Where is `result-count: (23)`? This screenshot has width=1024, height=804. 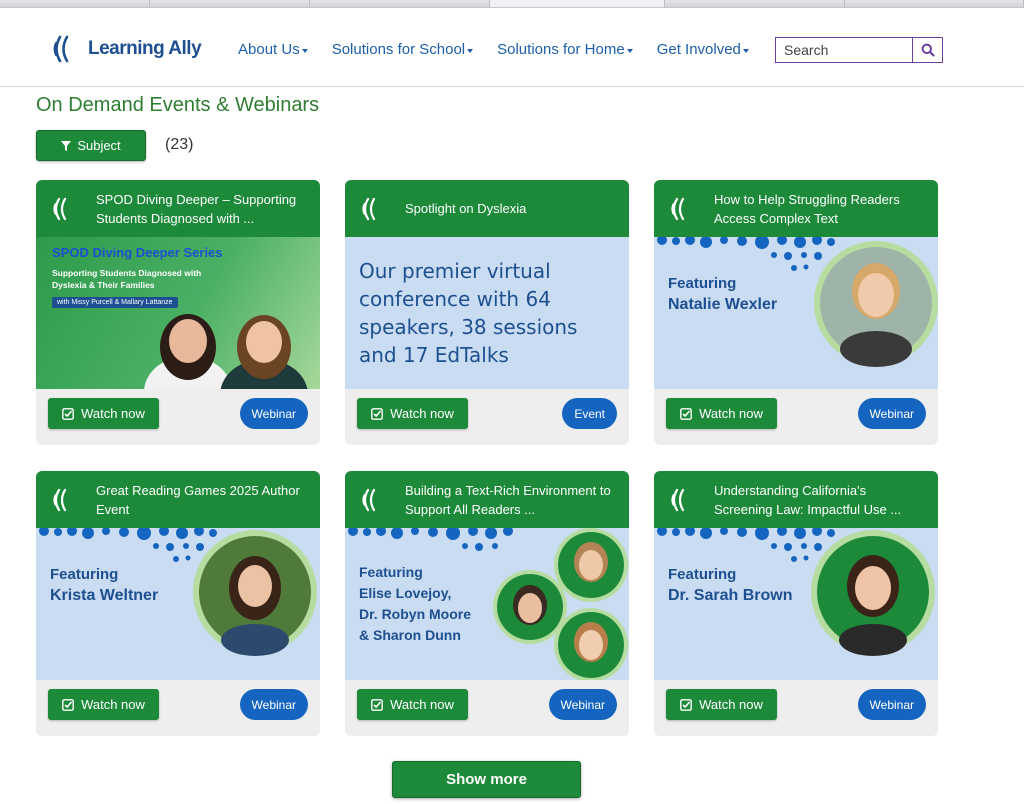
result-count: (23) is located at coordinates (179, 144).